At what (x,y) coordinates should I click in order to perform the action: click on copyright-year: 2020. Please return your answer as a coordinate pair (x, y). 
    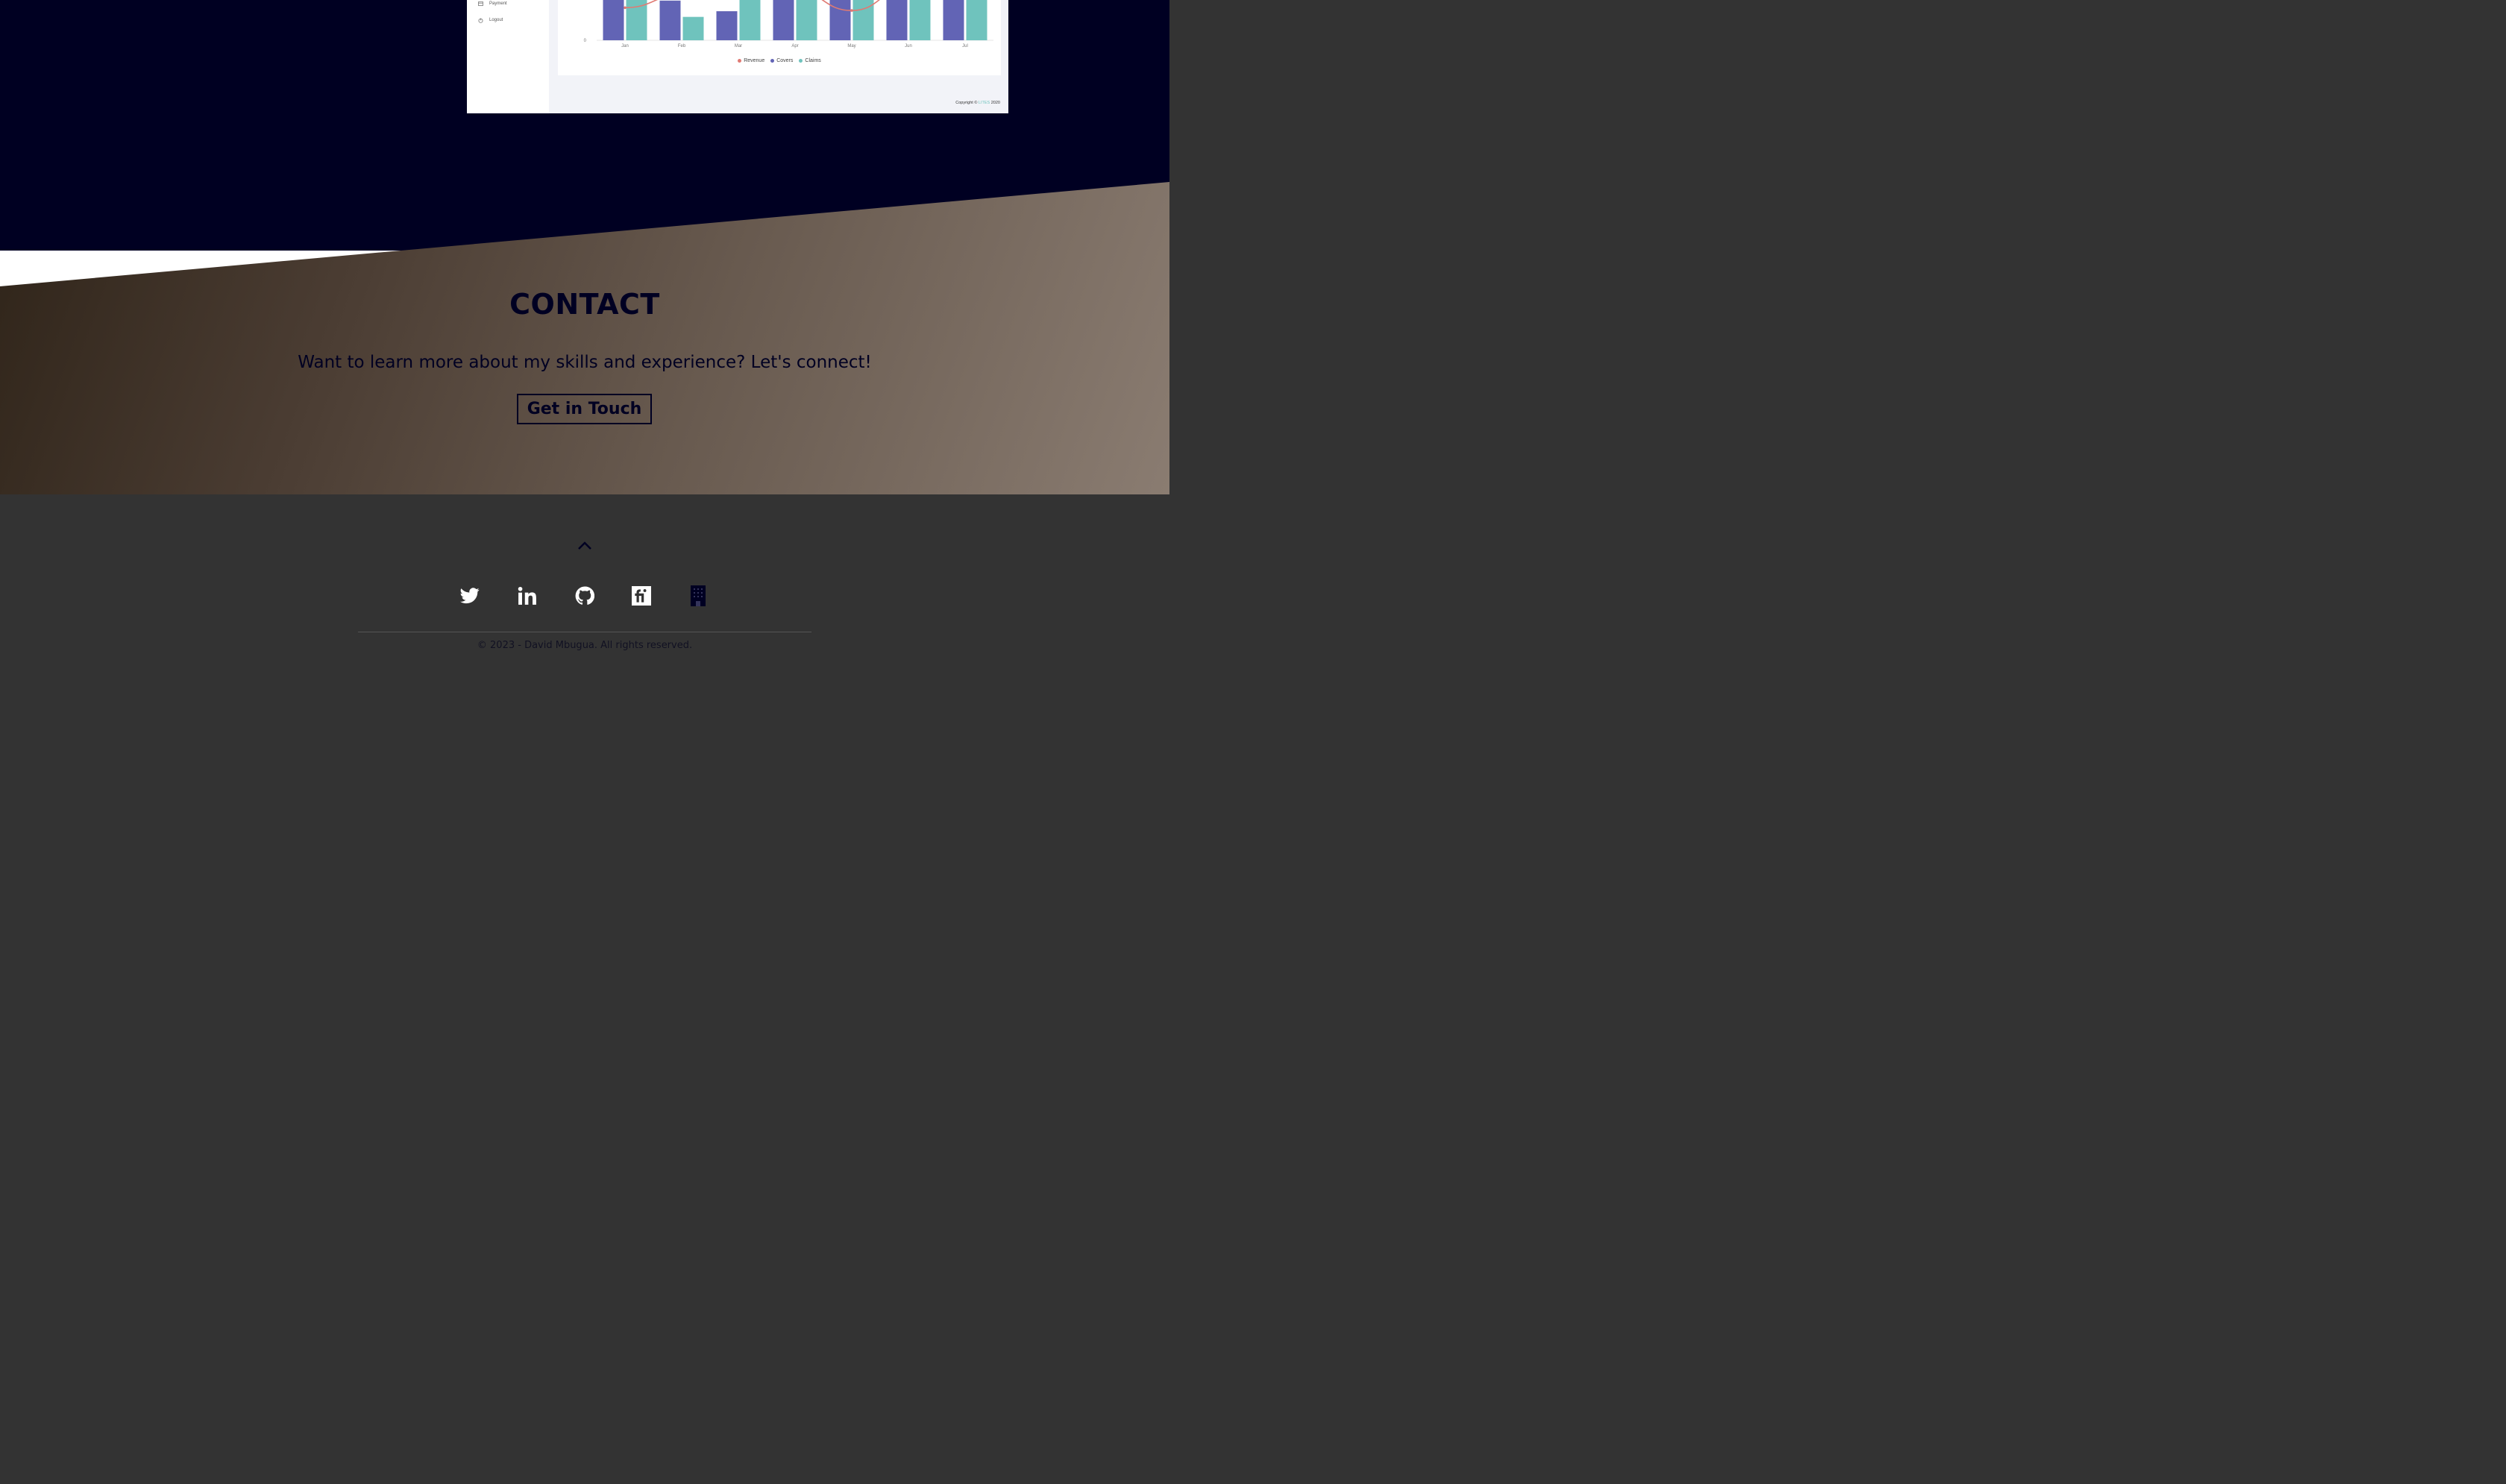
    Looking at the image, I should click on (995, 103).